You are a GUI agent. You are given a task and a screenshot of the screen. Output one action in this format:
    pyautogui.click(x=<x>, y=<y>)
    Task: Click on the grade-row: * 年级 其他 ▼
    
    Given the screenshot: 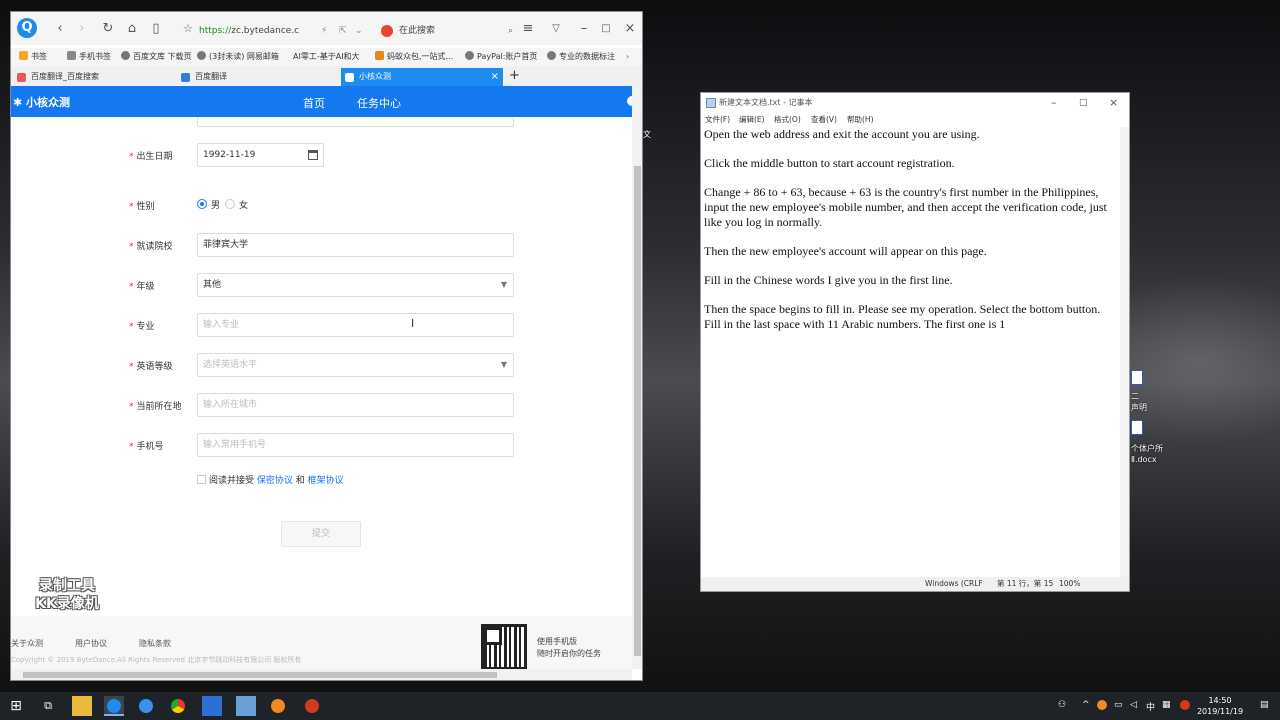 What is the action you would take?
    pyautogui.click(x=321, y=285)
    